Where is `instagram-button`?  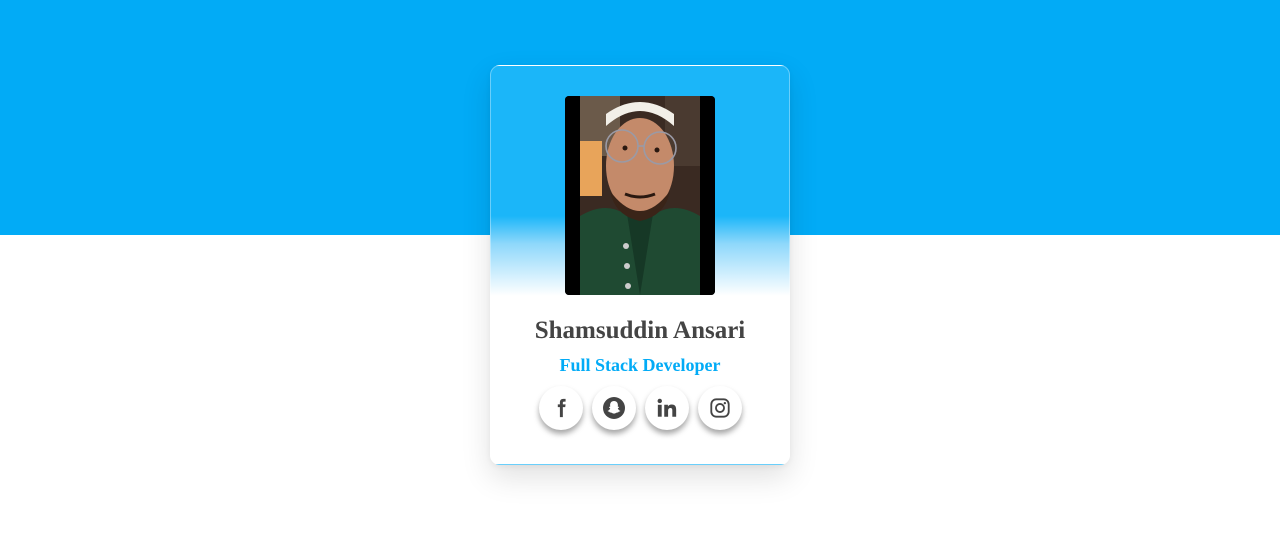 instagram-button is located at coordinates (720, 408).